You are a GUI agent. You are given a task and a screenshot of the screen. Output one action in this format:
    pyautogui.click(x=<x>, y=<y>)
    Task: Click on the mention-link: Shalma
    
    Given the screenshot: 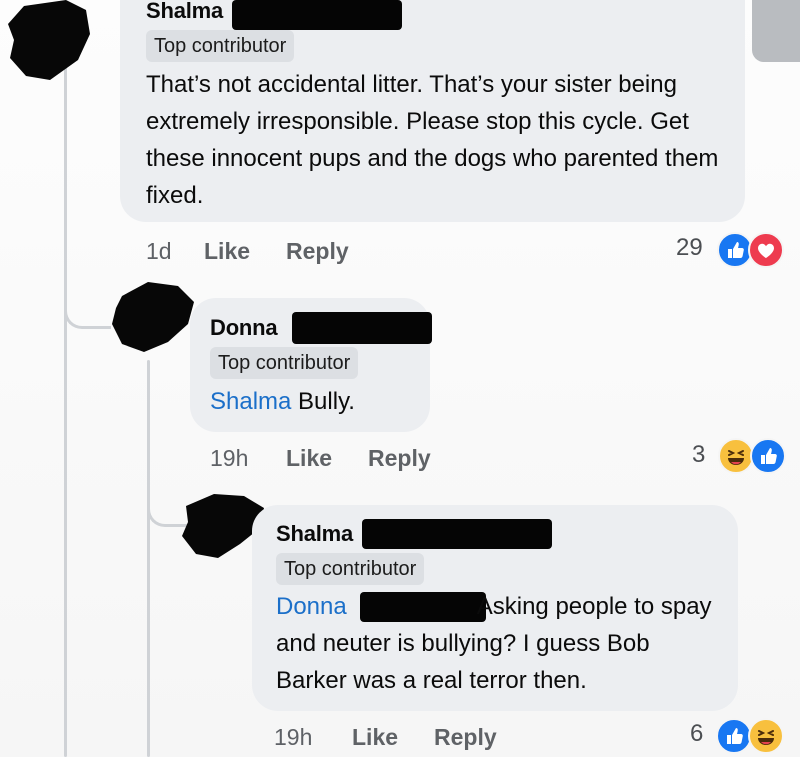 What is the action you would take?
    pyautogui.click(x=250, y=401)
    